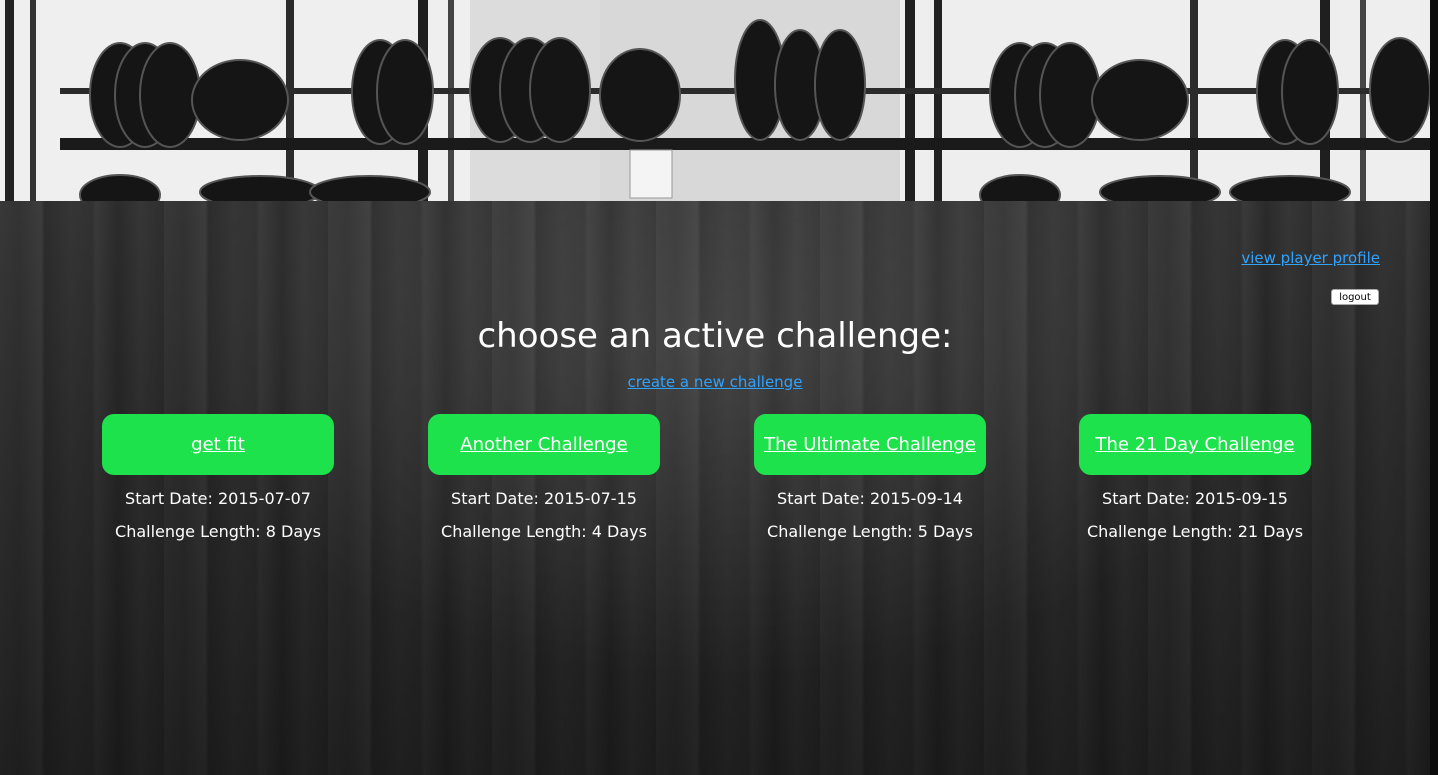 This screenshot has width=1438, height=775. I want to click on start-date-value: 2015-09-15, so click(1241, 498).